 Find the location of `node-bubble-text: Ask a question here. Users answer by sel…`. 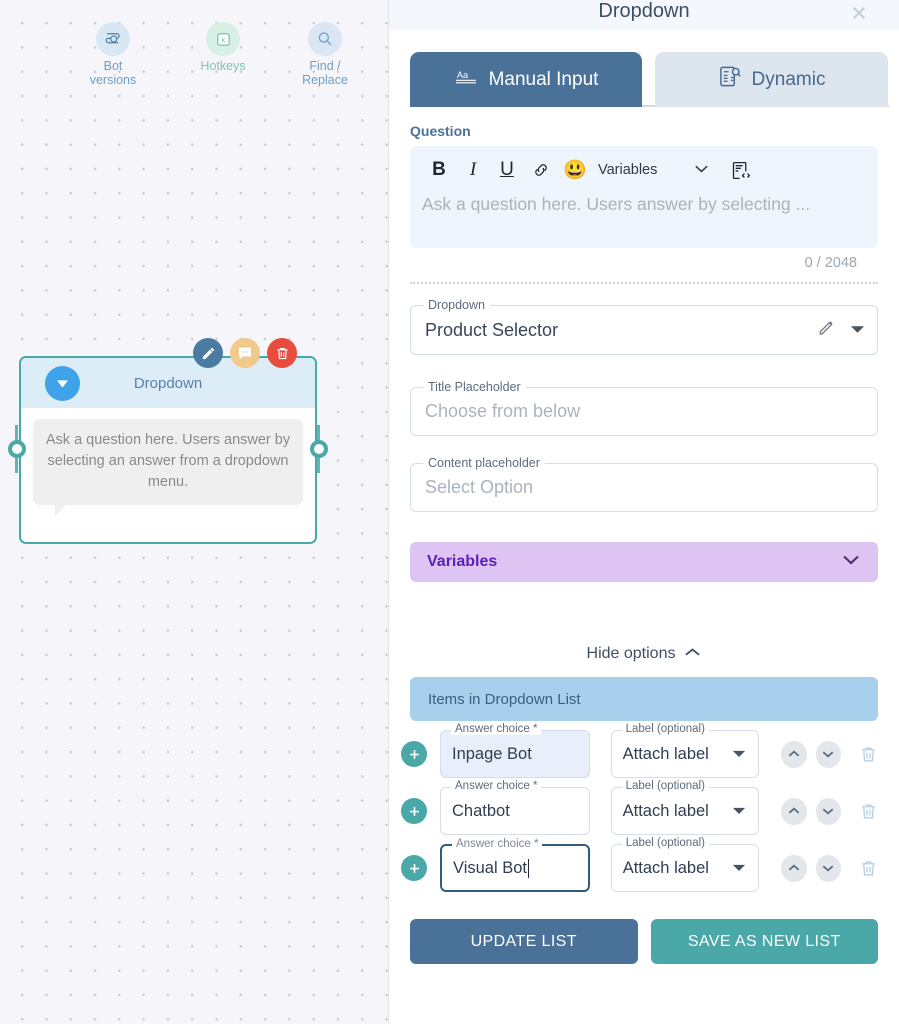

node-bubble-text: Ask a question here. Users answer by sel… is located at coordinates (168, 467).